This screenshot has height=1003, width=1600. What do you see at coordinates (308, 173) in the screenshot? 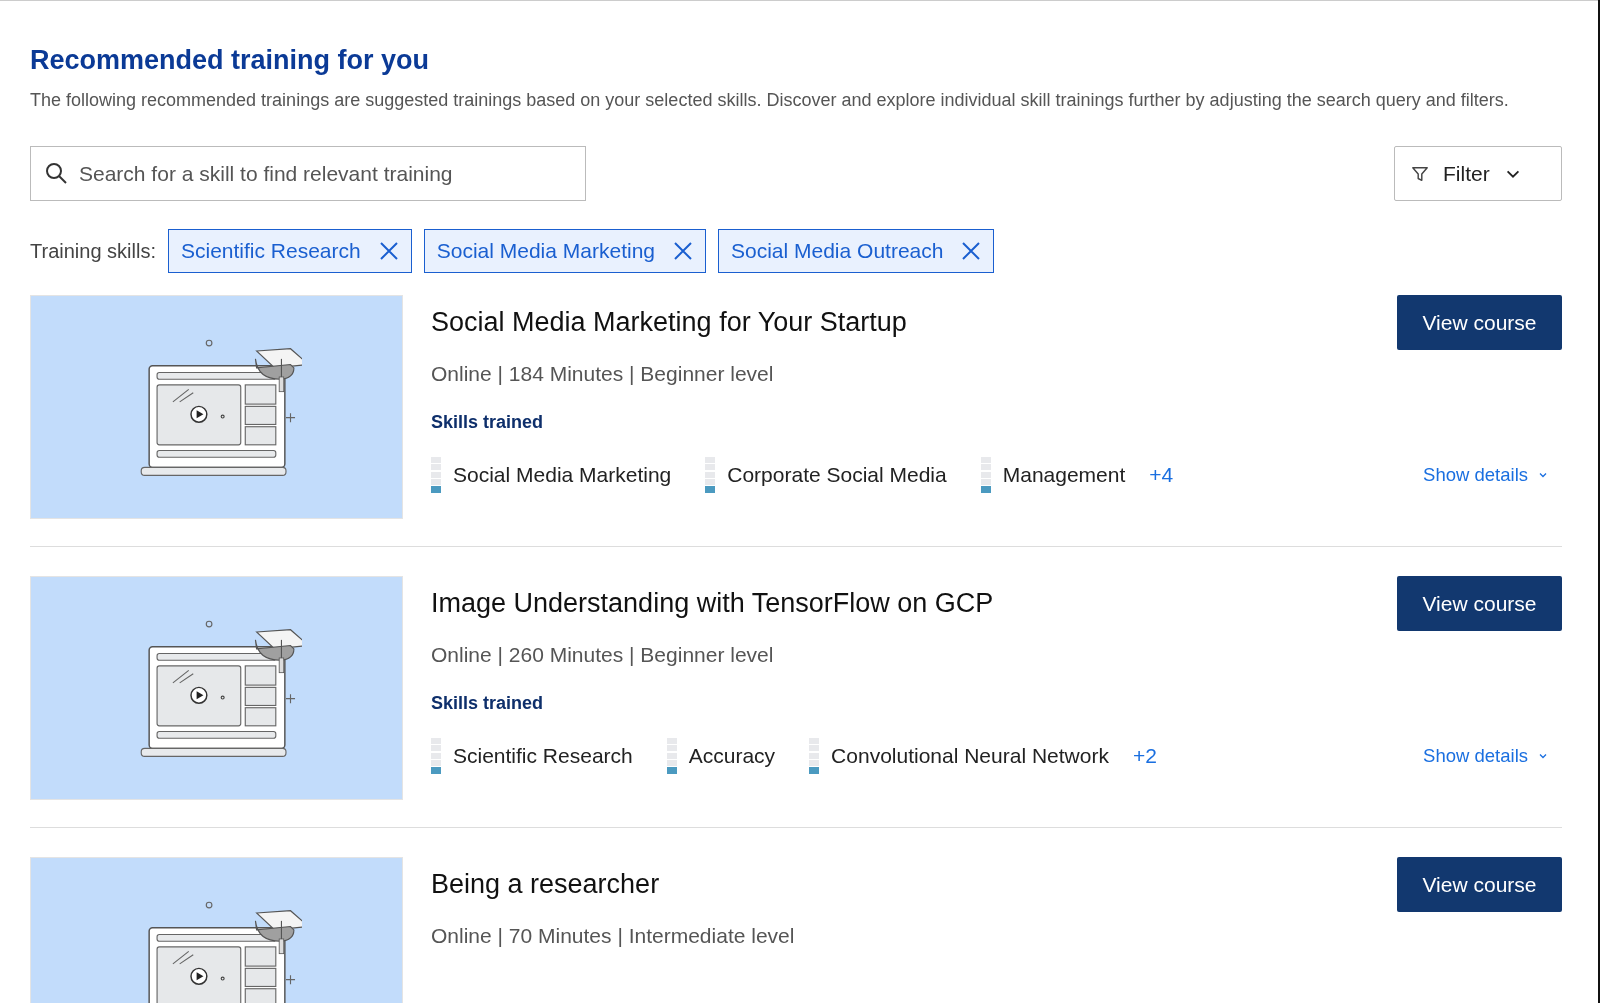
I see `search-field: Search for a skill to find relevant training` at bounding box center [308, 173].